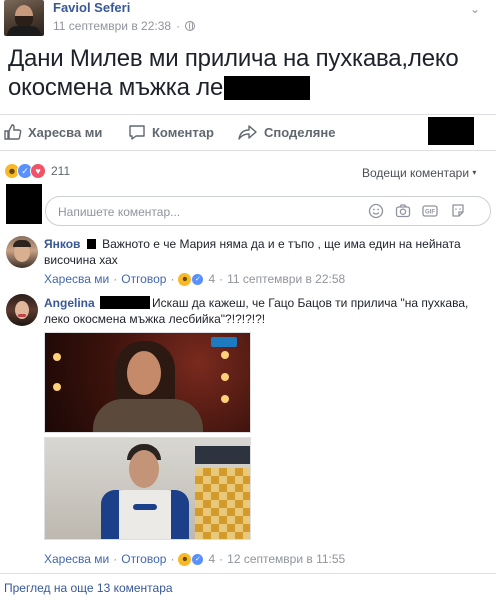 Image resolution: width=496 pixels, height=600 pixels. What do you see at coordinates (416, 173) in the screenshot?
I see `sort-label: Водещи коментари` at bounding box center [416, 173].